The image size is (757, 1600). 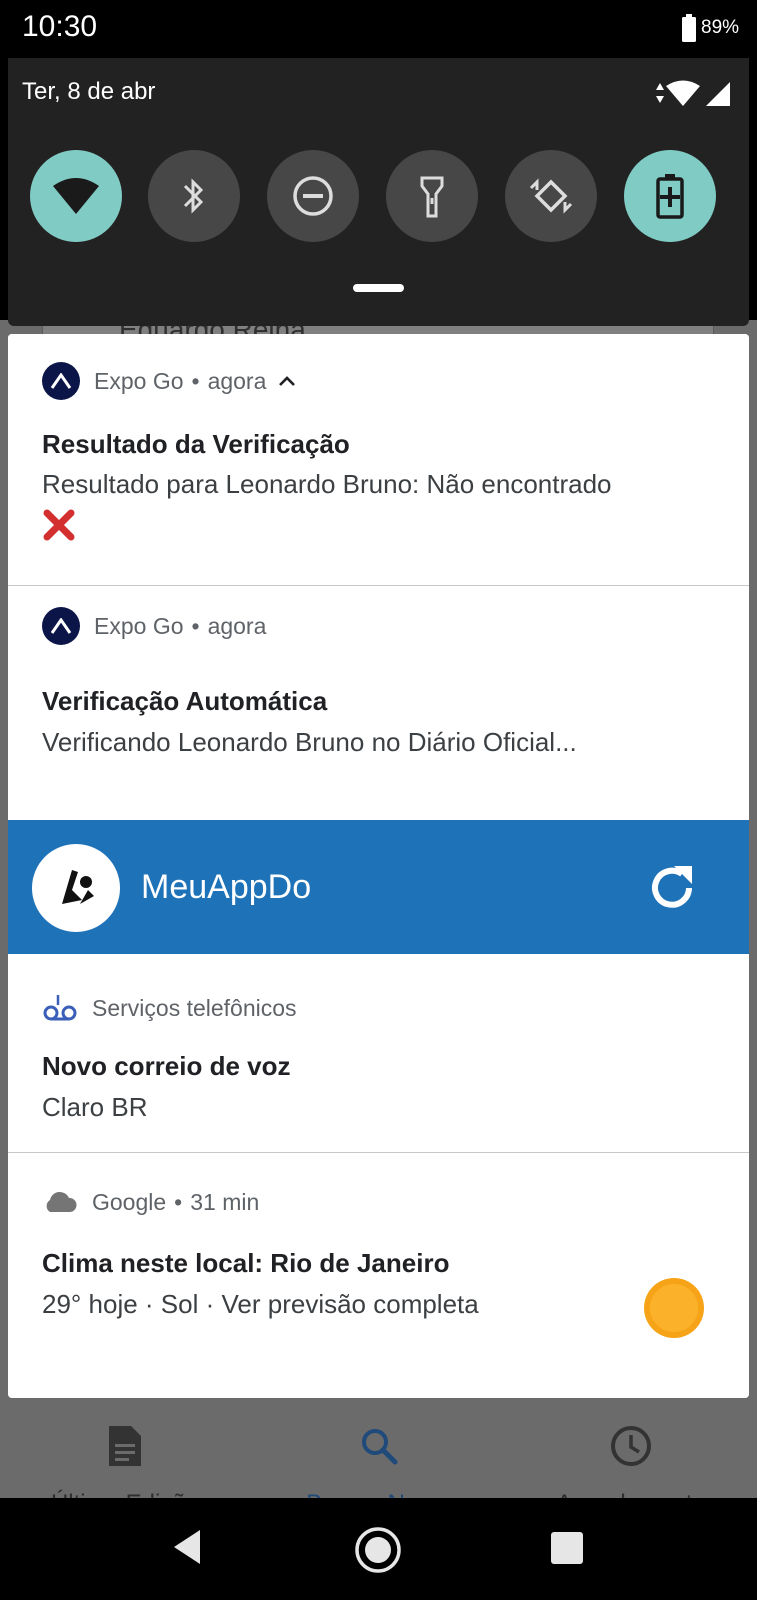 What do you see at coordinates (194, 1007) in the screenshot?
I see `app-name: Serviços telefônicos` at bounding box center [194, 1007].